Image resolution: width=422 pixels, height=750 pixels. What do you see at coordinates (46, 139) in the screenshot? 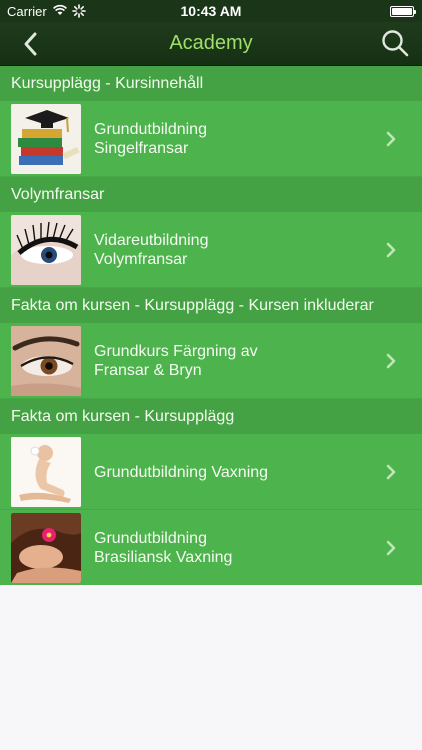
I see `graduation-books-thumbnail` at bounding box center [46, 139].